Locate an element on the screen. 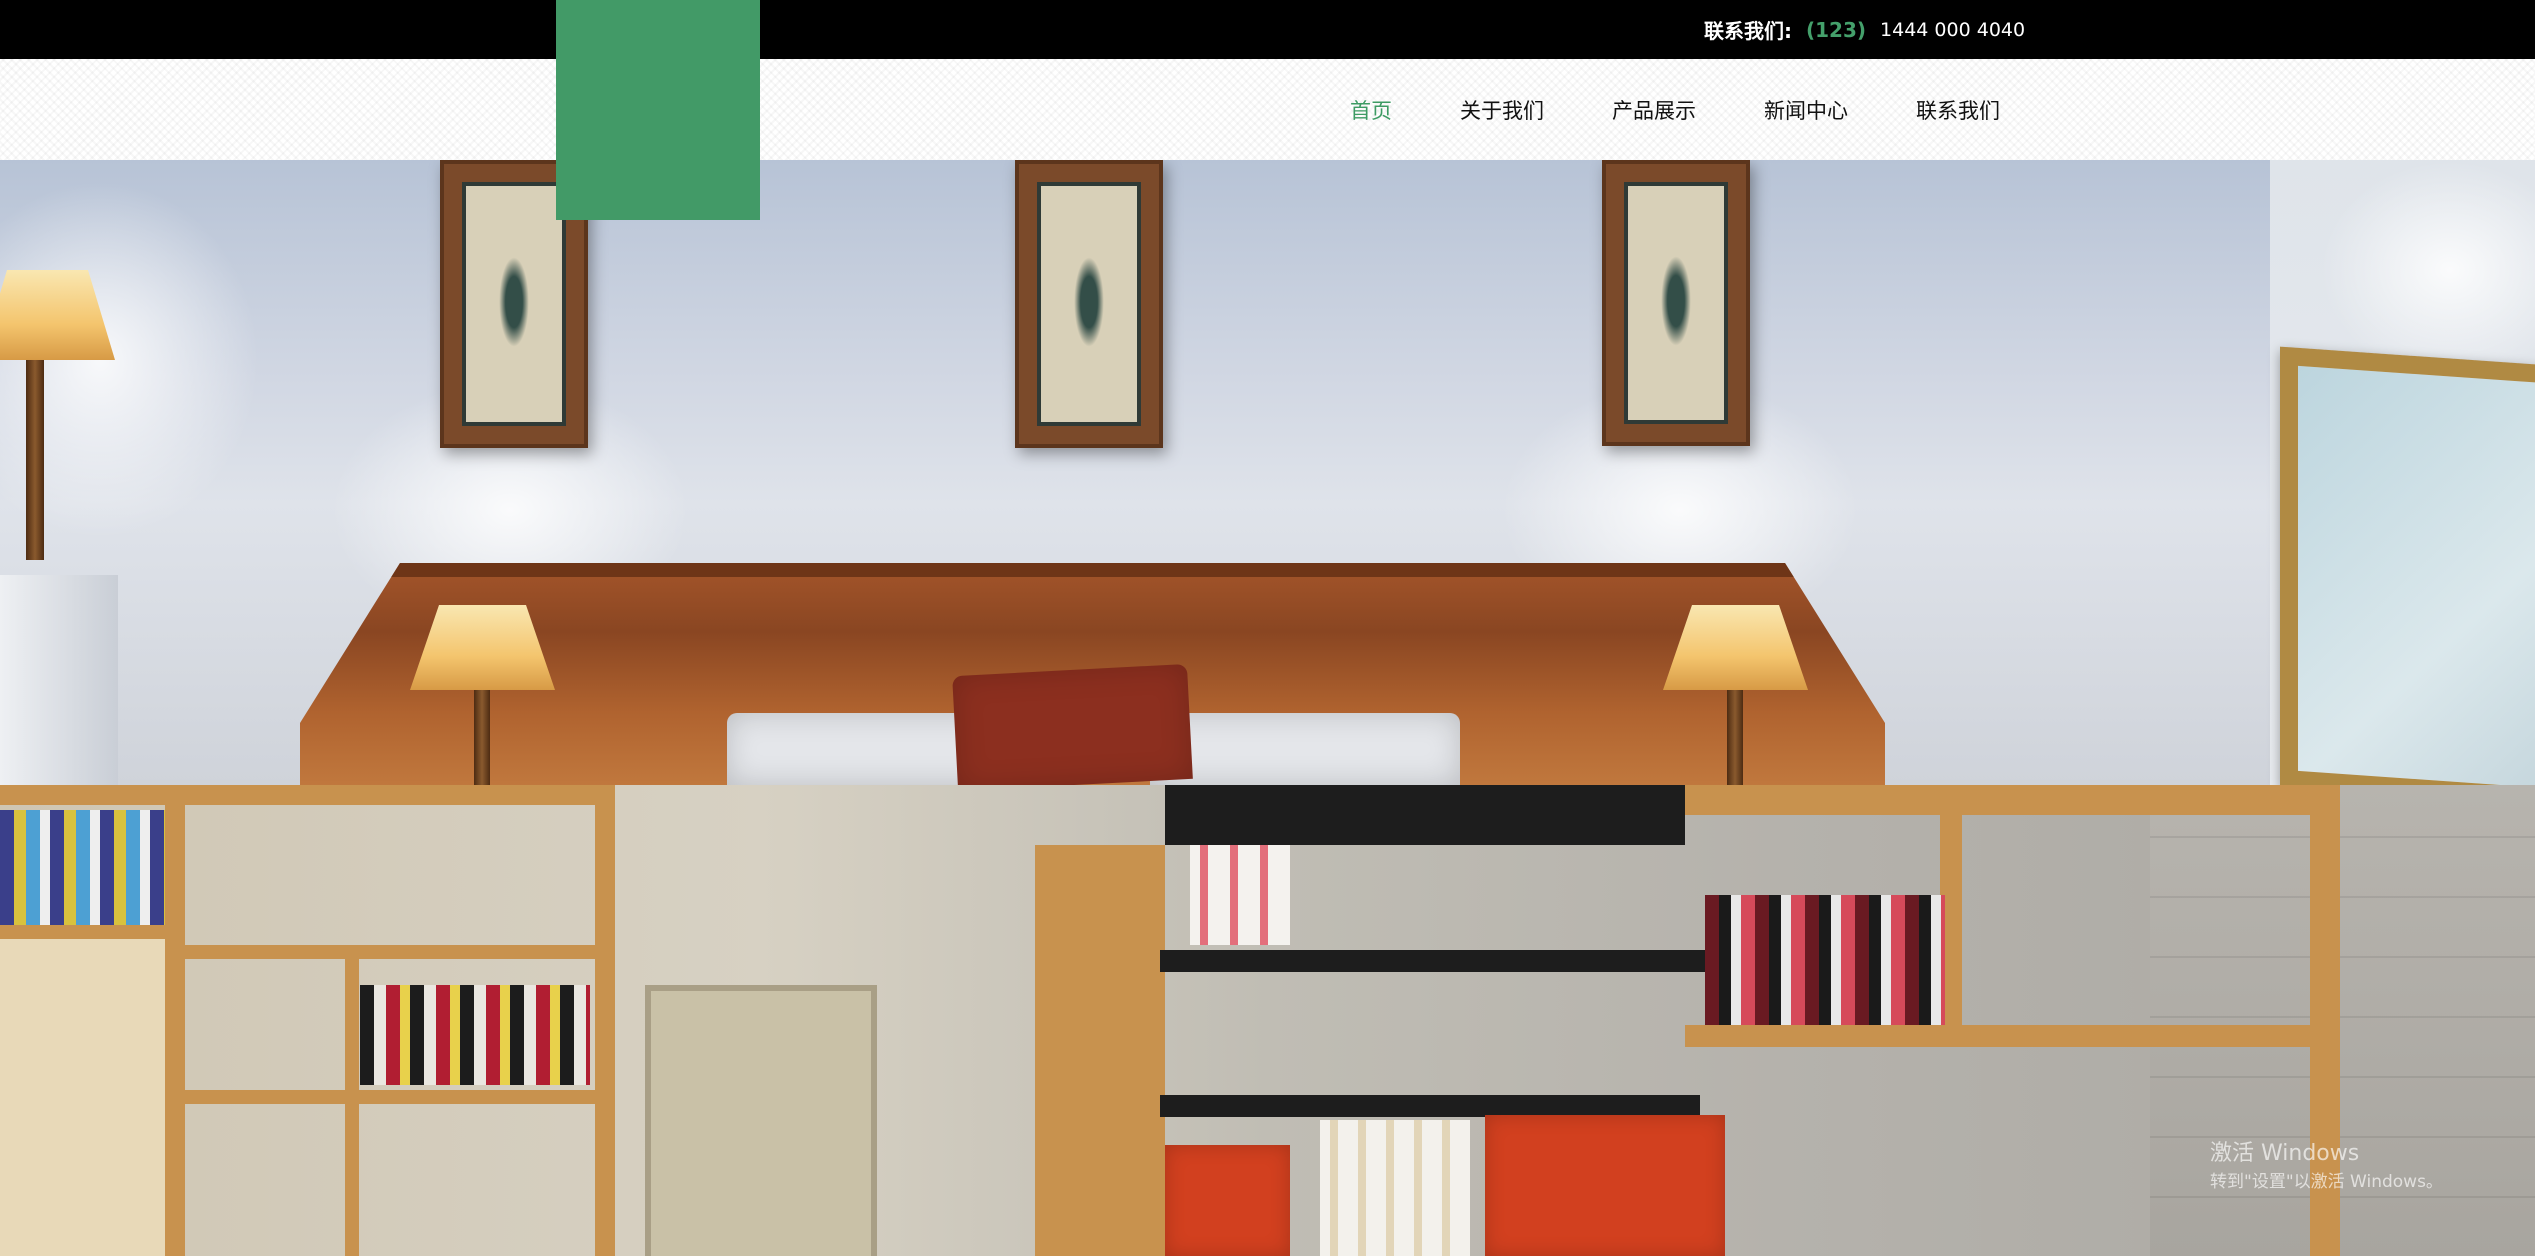 The width and height of the screenshot is (2535, 1256). wall-panel is located at coordinates (85, 1095).